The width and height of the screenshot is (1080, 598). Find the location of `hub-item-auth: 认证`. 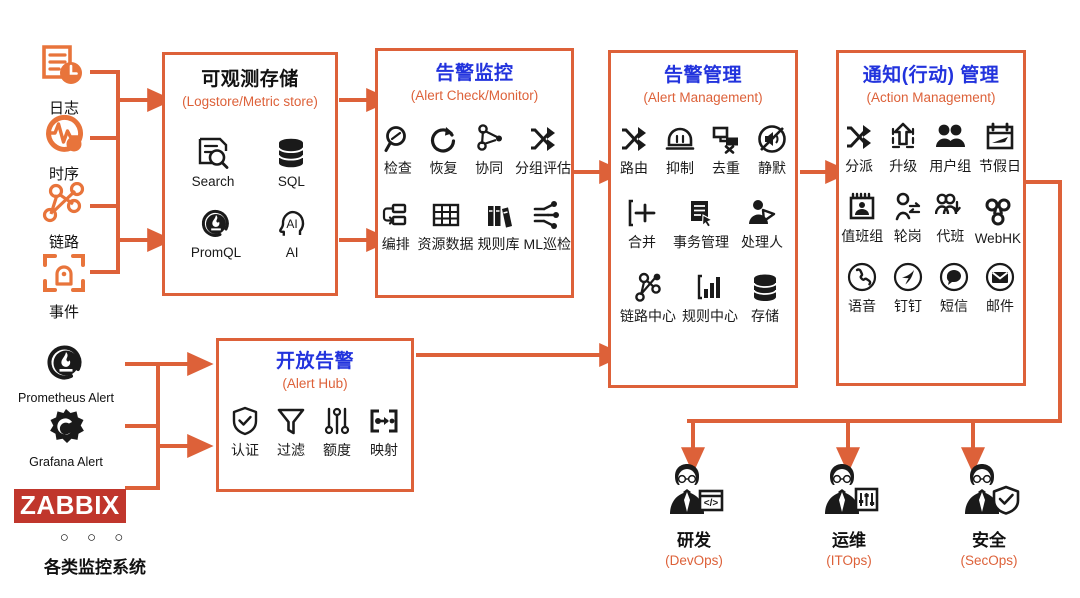

hub-item-auth: 认证 is located at coordinates (245, 433).